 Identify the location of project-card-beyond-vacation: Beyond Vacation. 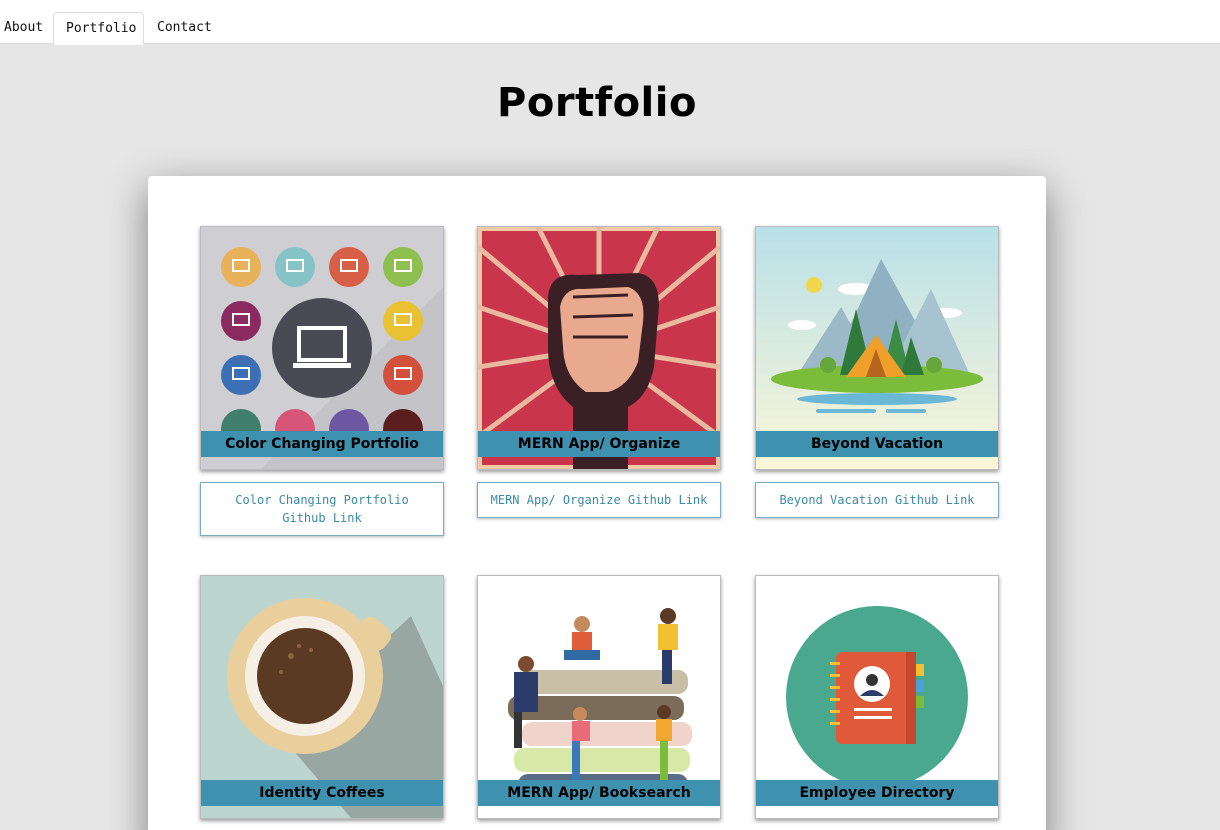
(877, 348).